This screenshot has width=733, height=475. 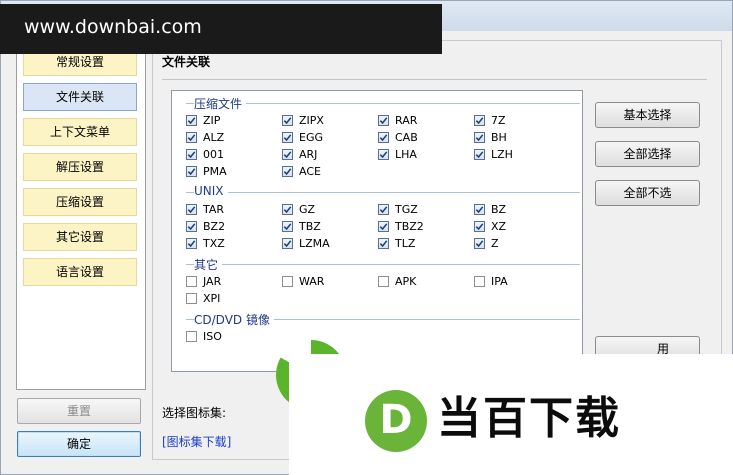 What do you see at coordinates (212, 298) in the screenshot?
I see `checkbox-label: XPI` at bounding box center [212, 298].